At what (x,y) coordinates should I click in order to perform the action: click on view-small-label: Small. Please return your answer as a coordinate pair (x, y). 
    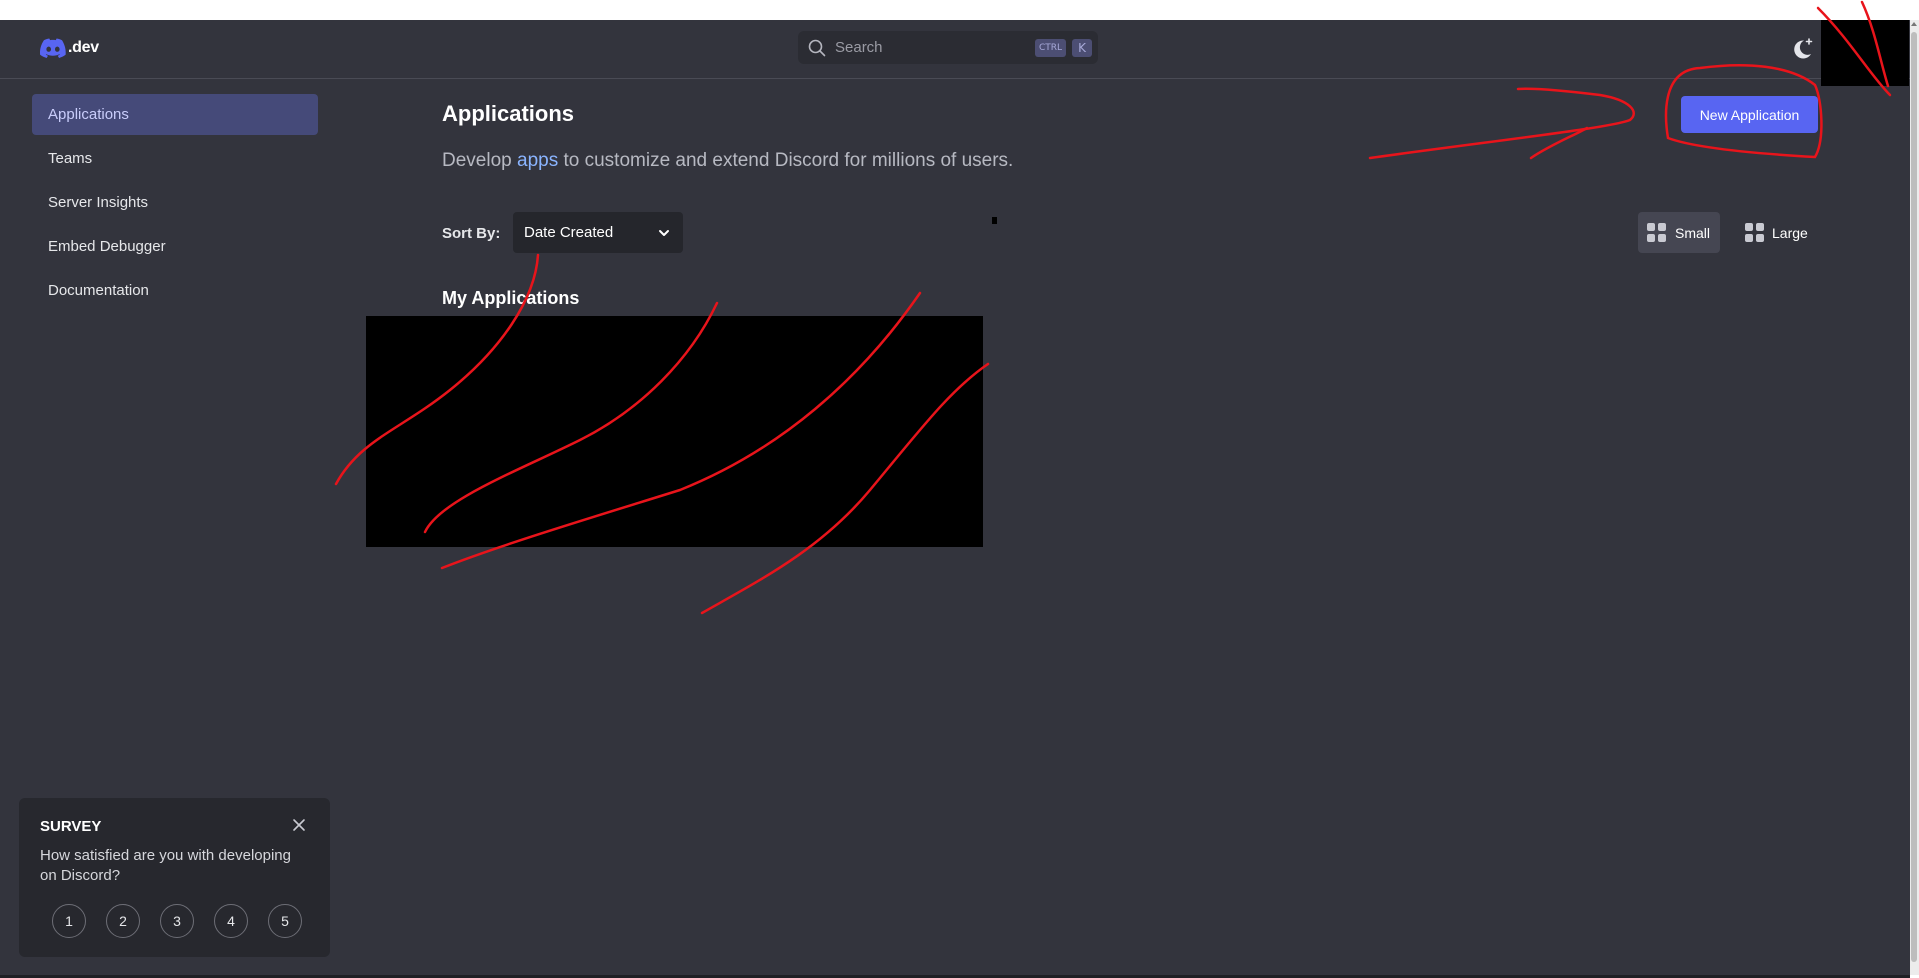
    Looking at the image, I should click on (1693, 232).